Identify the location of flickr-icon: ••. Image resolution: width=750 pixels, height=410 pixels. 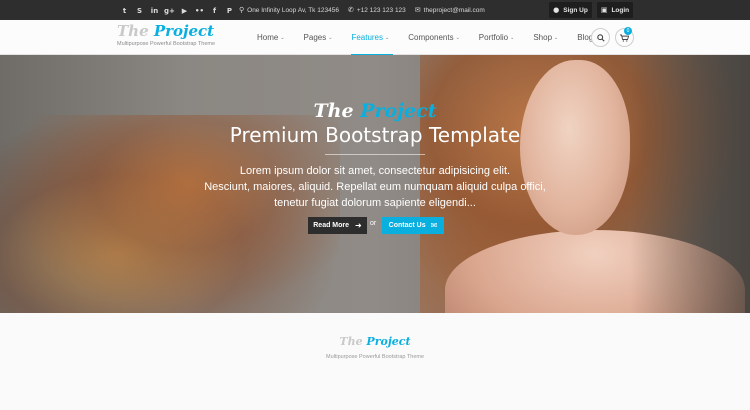
(199, 10).